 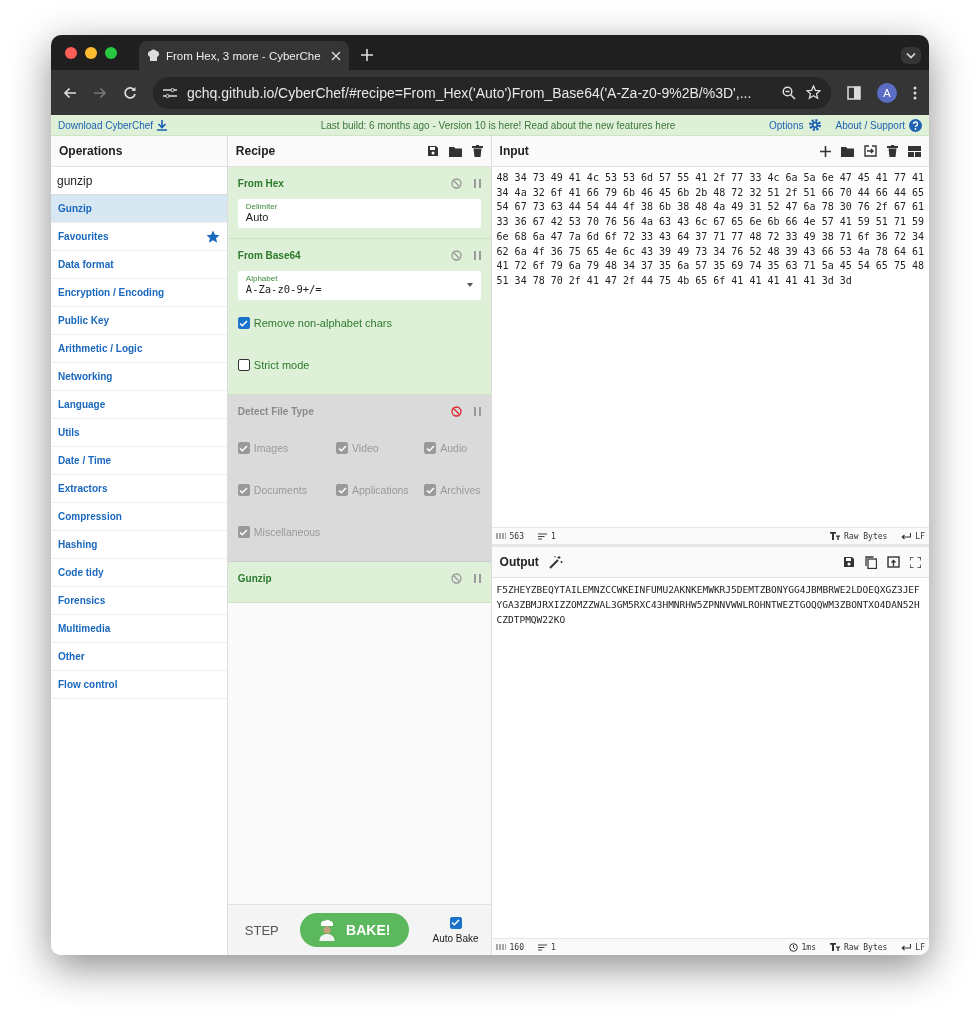 What do you see at coordinates (139, 657) in the screenshot?
I see `category-item: Other` at bounding box center [139, 657].